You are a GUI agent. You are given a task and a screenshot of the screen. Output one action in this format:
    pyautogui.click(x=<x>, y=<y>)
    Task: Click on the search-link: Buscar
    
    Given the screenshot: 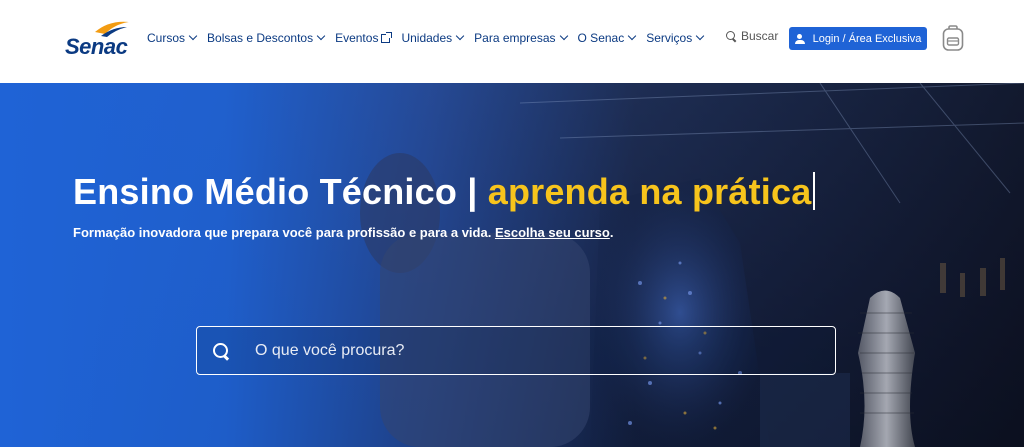 What is the action you would take?
    pyautogui.click(x=752, y=36)
    